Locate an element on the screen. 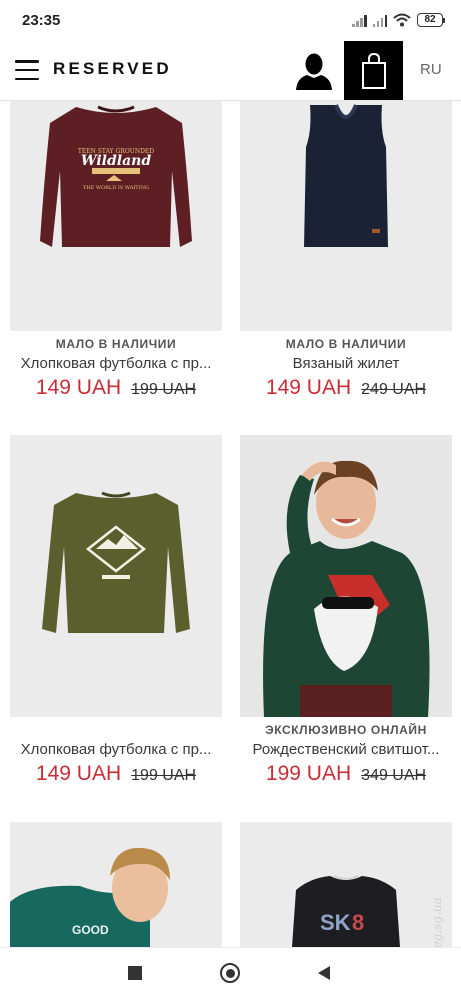  battery-level: 82 is located at coordinates (430, 20).